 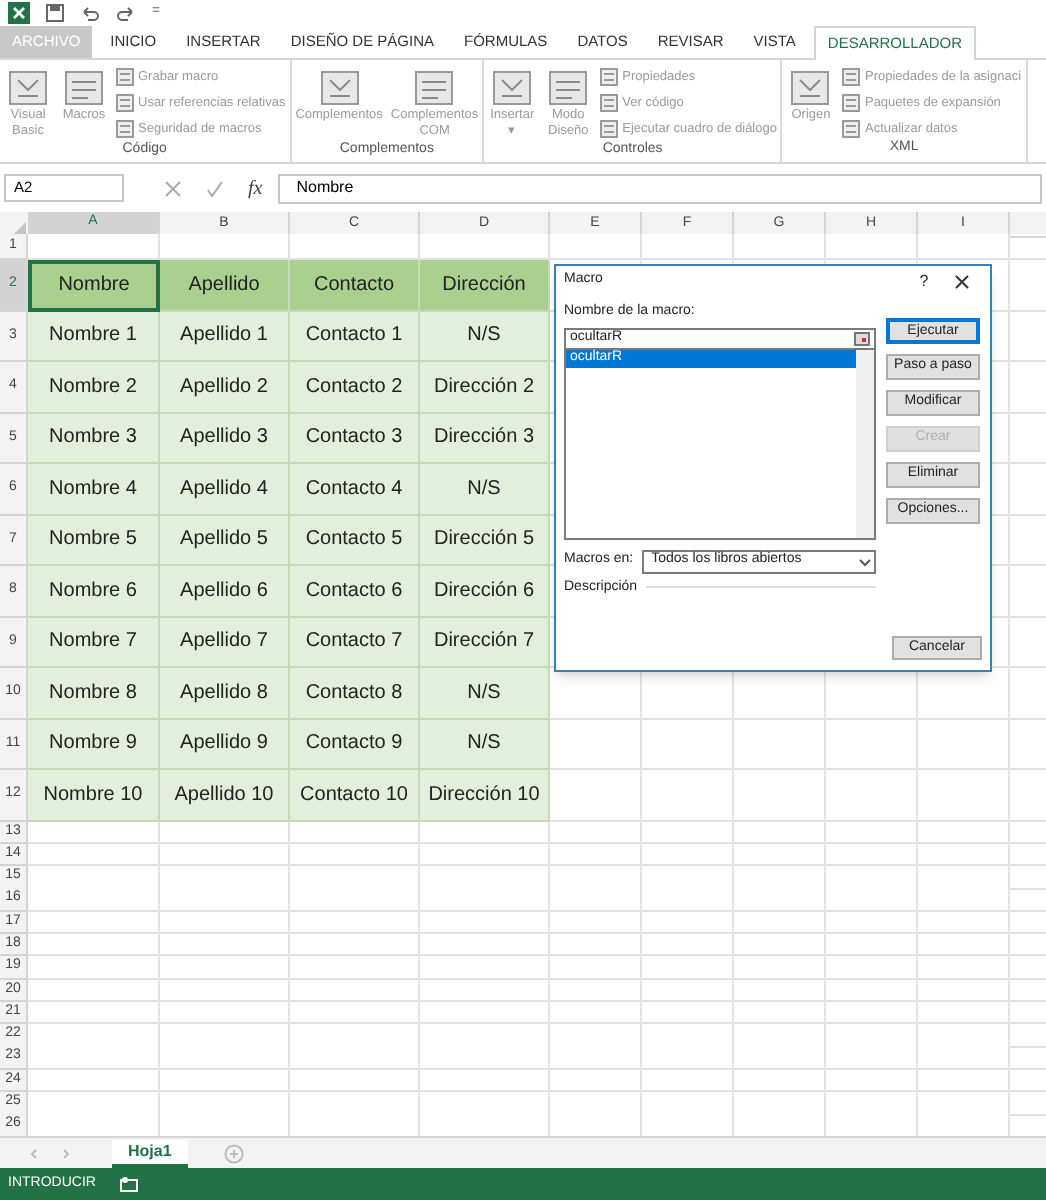 What do you see at coordinates (355, 795) in the screenshot?
I see `table-cell: Contacto 10` at bounding box center [355, 795].